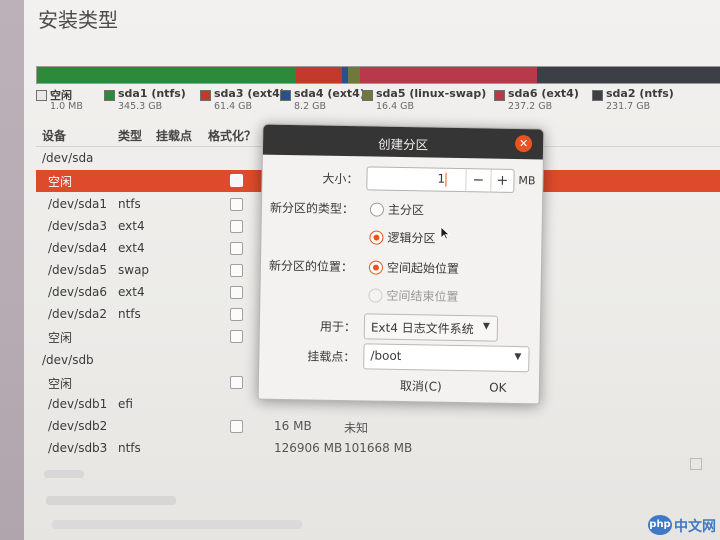 The width and height of the screenshot is (720, 540). I want to click on row-device: /dev/sdb2, so click(78, 426).